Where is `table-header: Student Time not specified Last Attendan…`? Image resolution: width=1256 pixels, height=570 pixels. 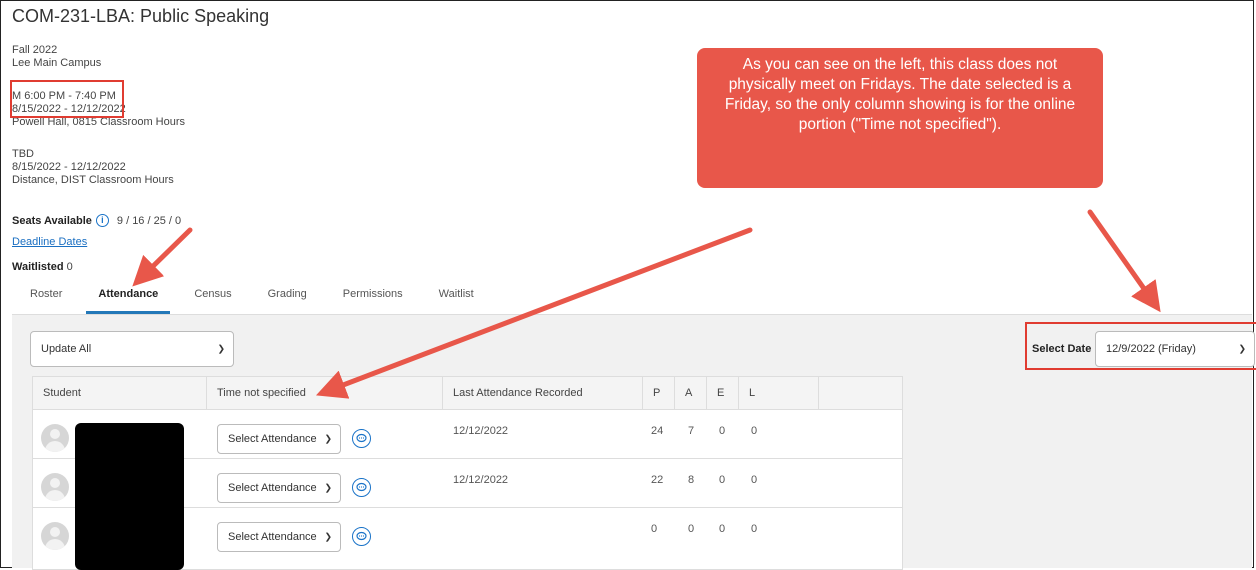 table-header: Student Time not specified Last Attendan… is located at coordinates (467, 393).